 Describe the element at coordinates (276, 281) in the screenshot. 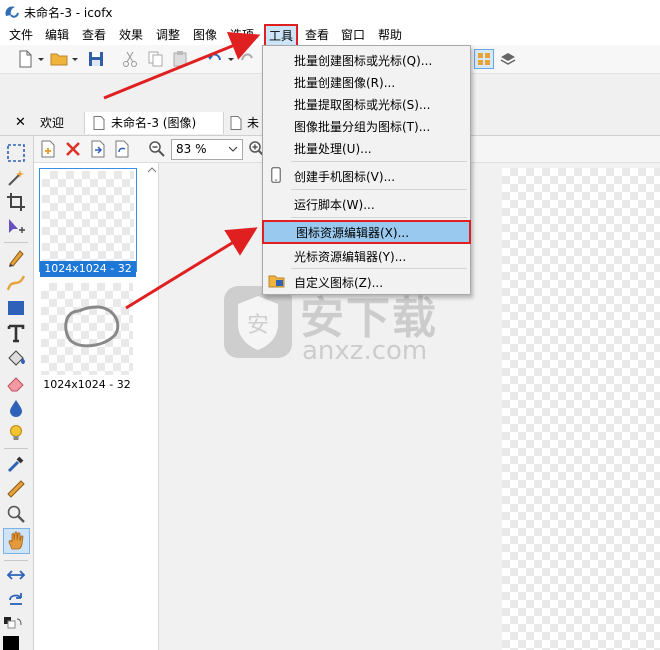

I see `custom-icon-folder-icon` at that location.